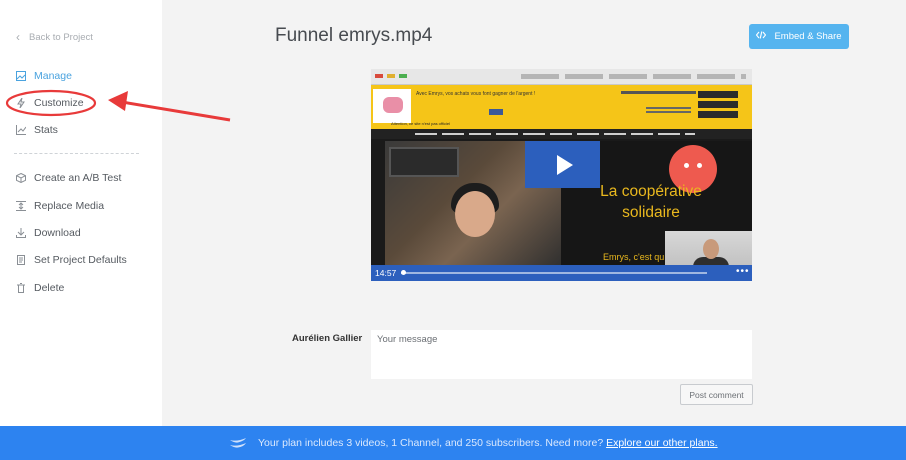  Describe the element at coordinates (392, 106) in the screenshot. I see `site-logo` at that location.